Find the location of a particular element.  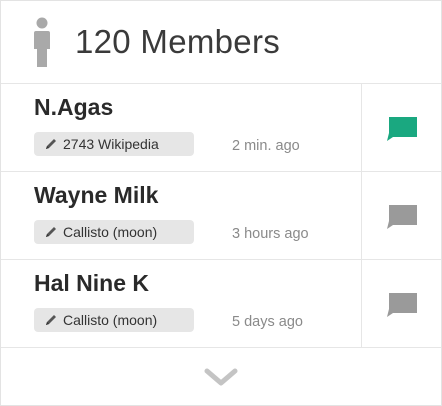

chevron-down-icon is located at coordinates (221, 377).